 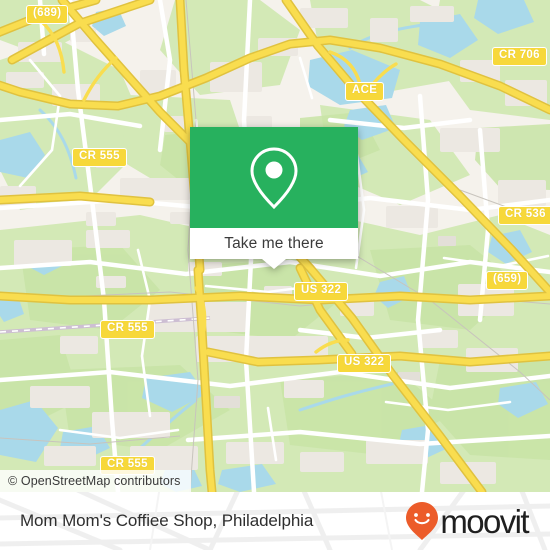 I want to click on moovit-wordmark: moovit, so click(x=484, y=521).